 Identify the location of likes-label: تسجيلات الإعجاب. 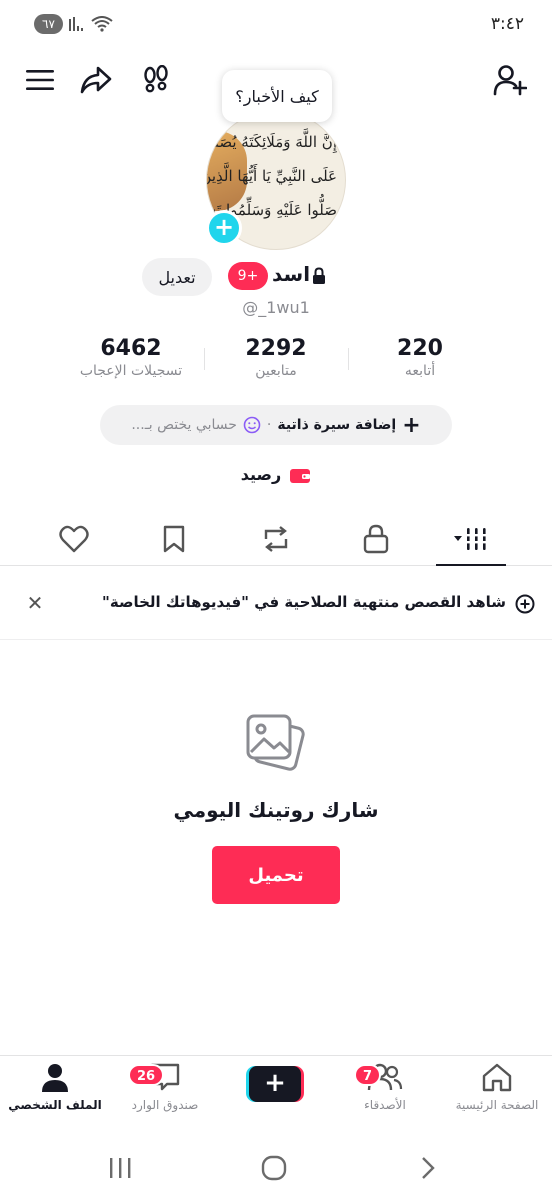
(131, 371).